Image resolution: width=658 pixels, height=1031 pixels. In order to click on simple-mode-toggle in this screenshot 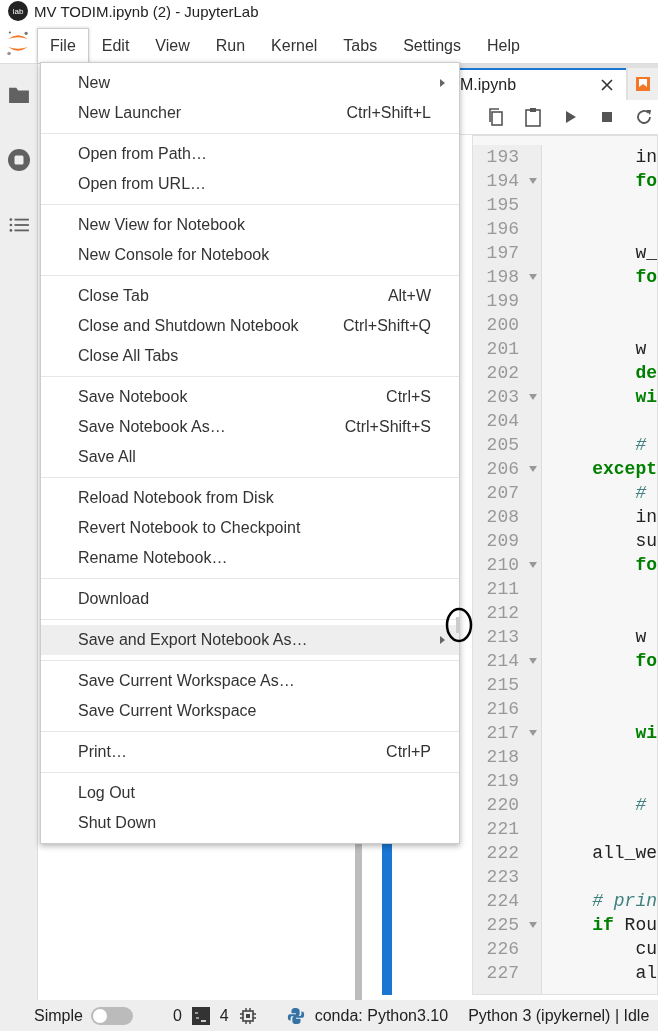, I will do `click(111, 1015)`.